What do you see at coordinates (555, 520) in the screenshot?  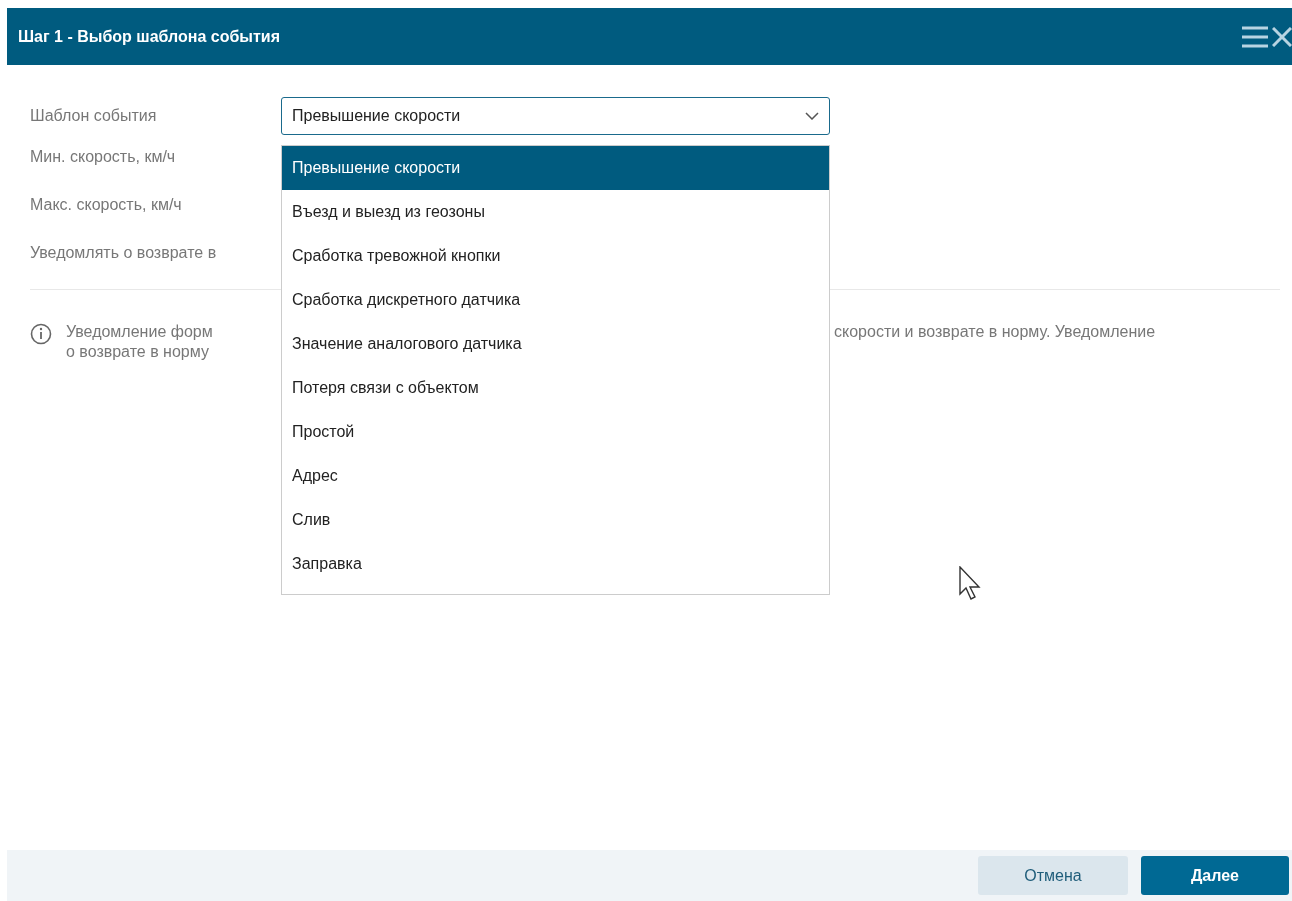 I see `dropdown-option: Слив` at bounding box center [555, 520].